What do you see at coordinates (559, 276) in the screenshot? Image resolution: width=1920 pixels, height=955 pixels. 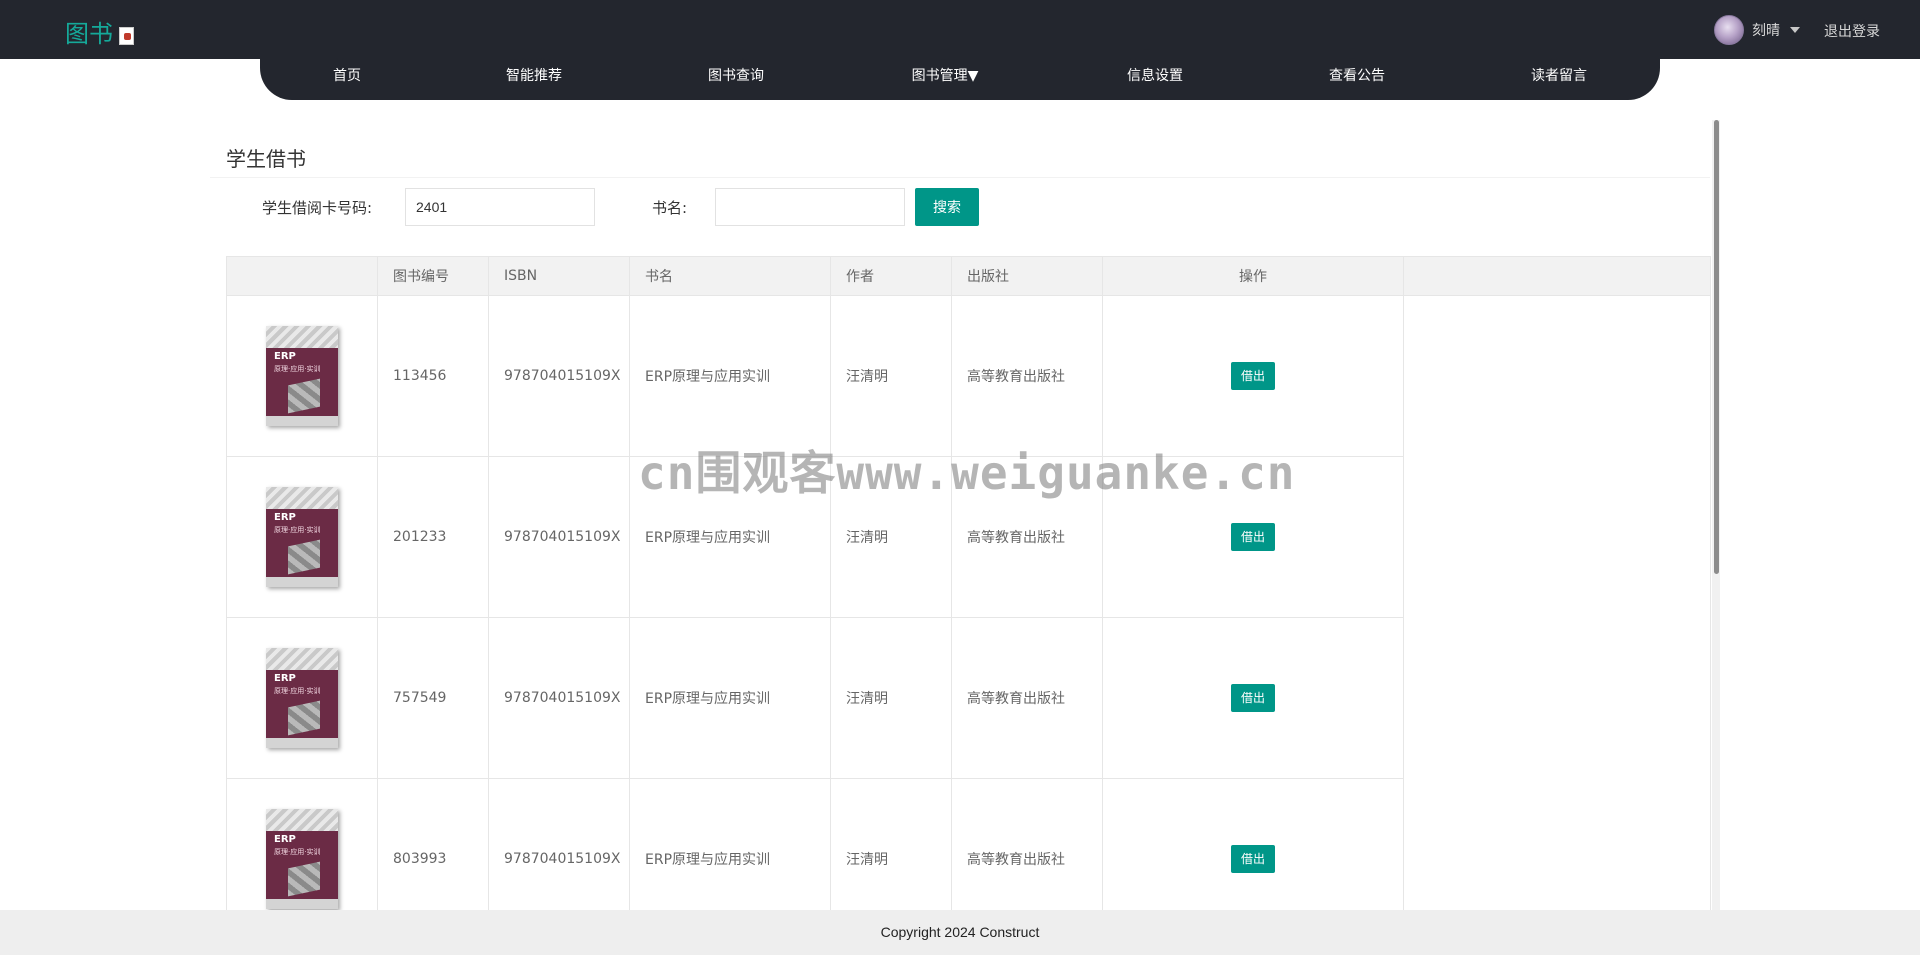 I see `col-isbn: ISBN` at bounding box center [559, 276].